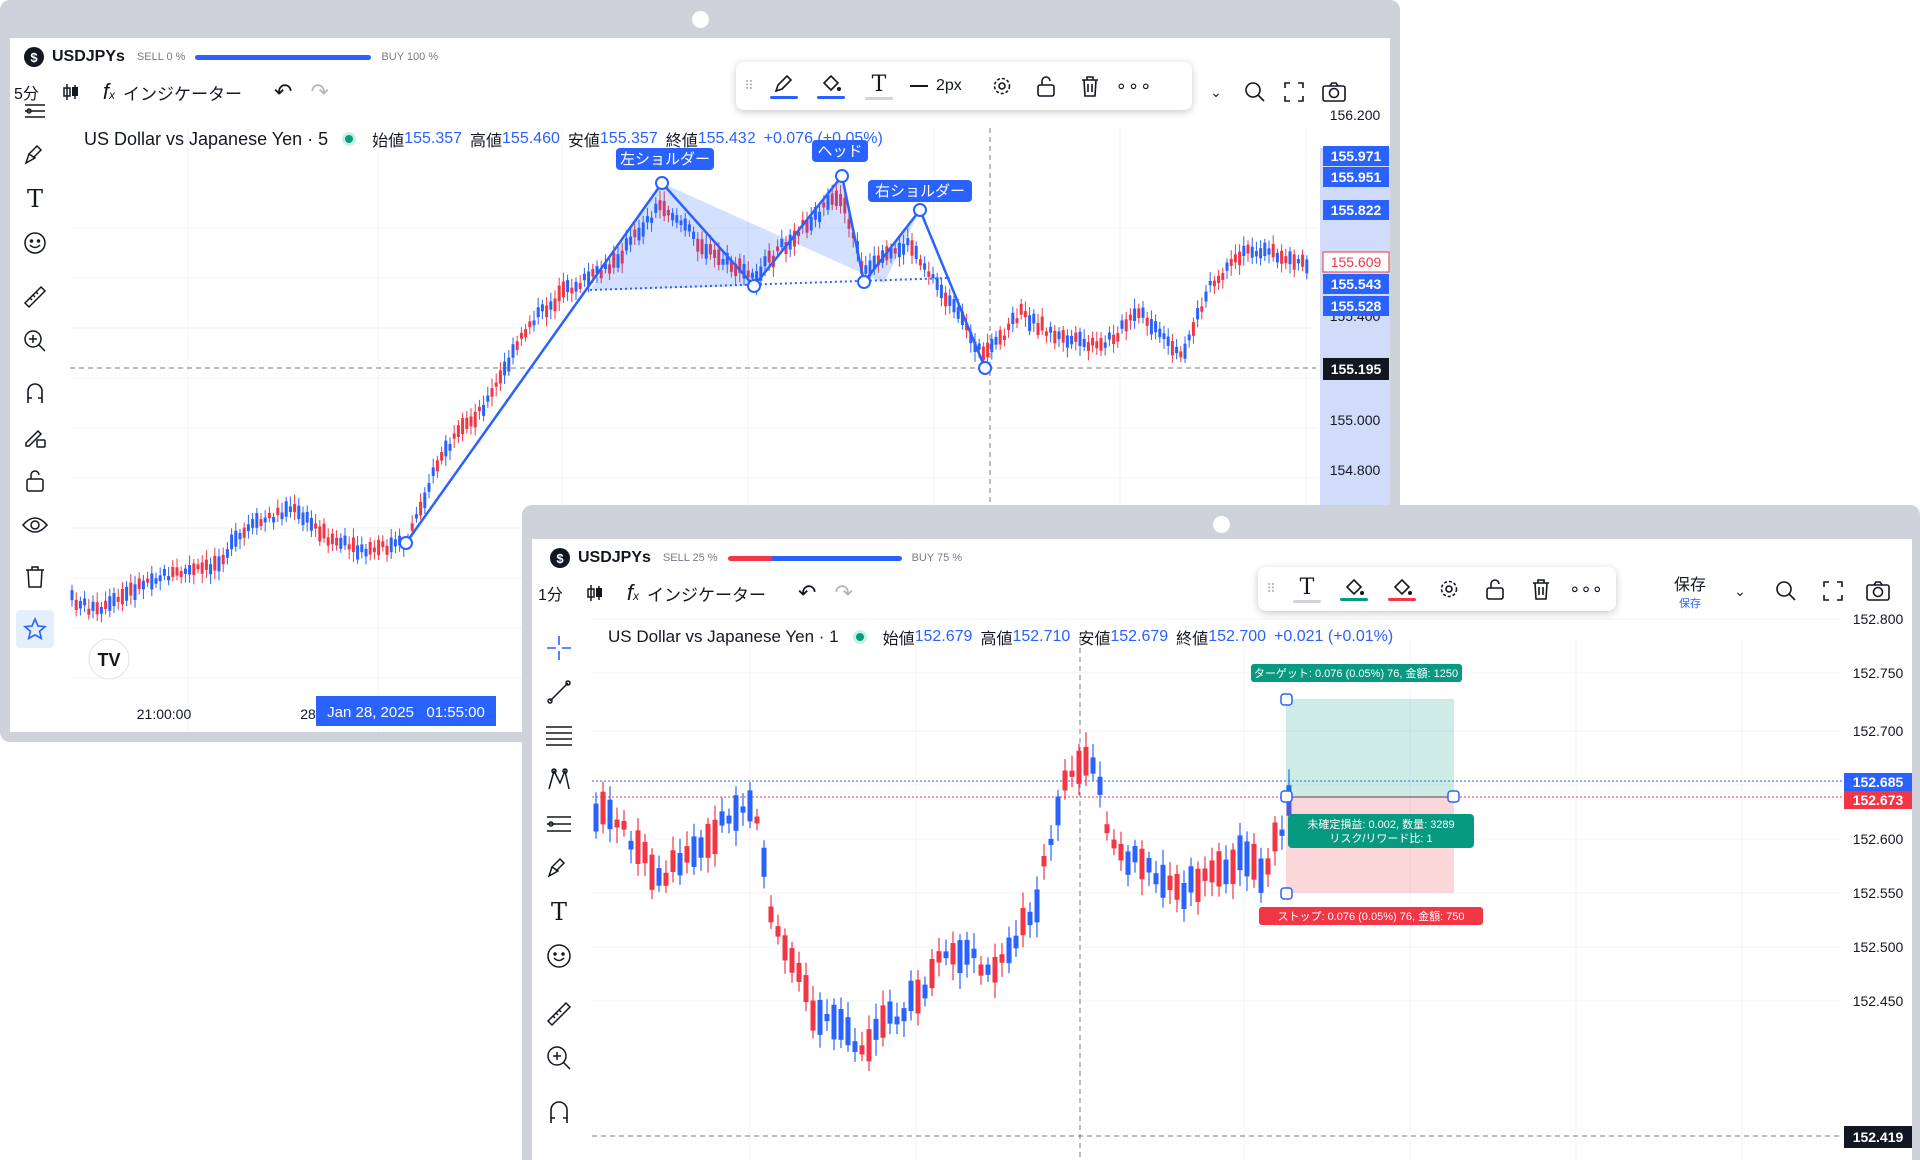 This screenshot has height=1160, width=1920. What do you see at coordinates (1002, 86) in the screenshot?
I see `settings-gear-icon` at bounding box center [1002, 86].